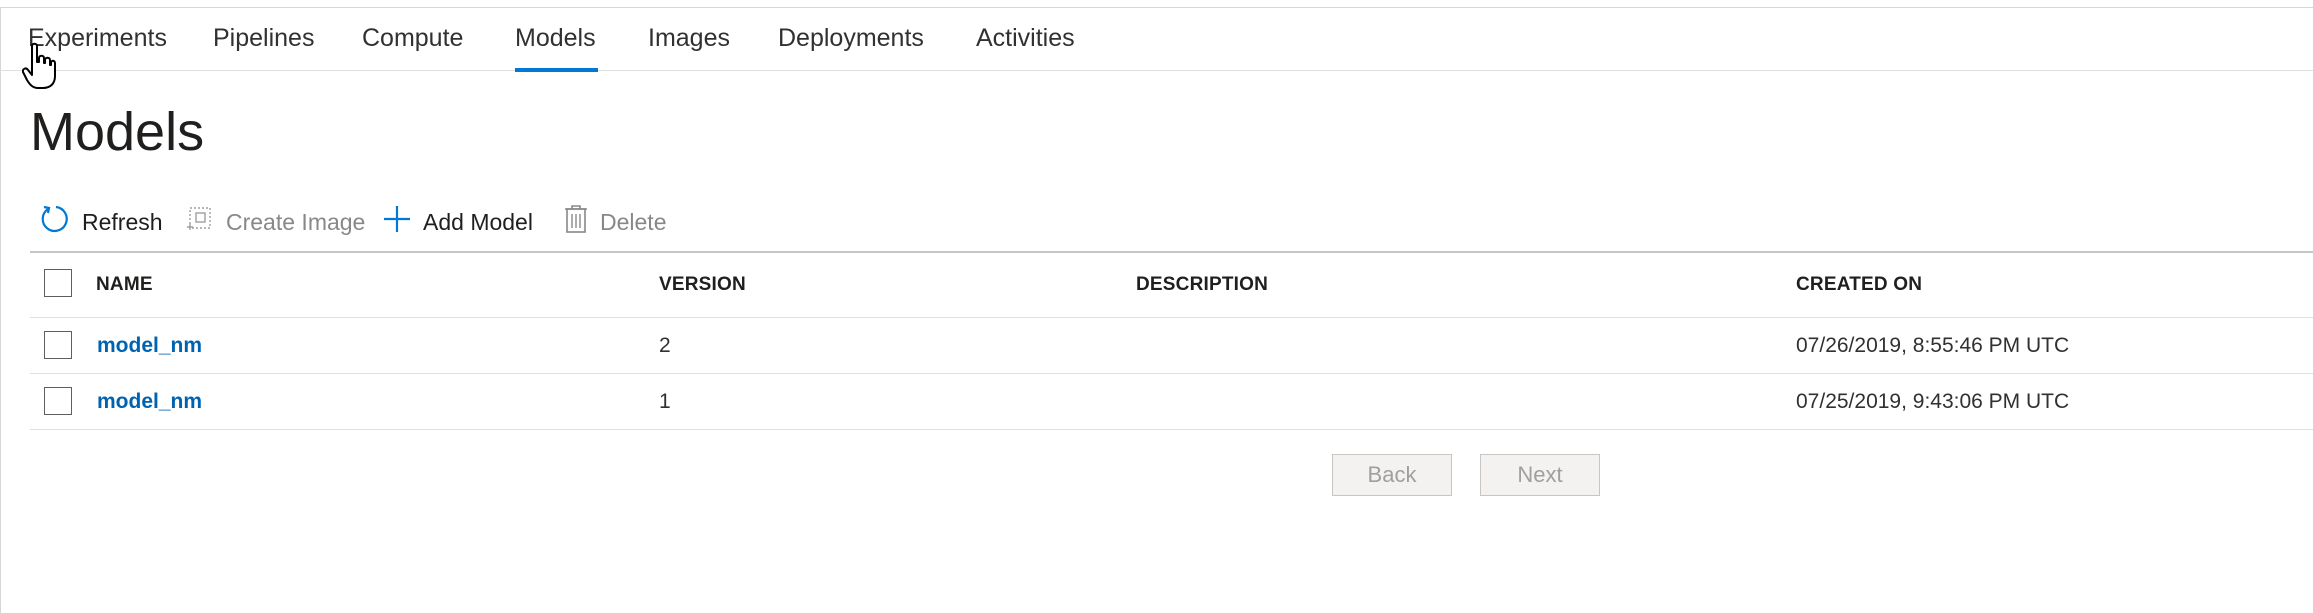 The image size is (2313, 613). What do you see at coordinates (1859, 285) in the screenshot?
I see `column-header-created-on: CREATED ON` at bounding box center [1859, 285].